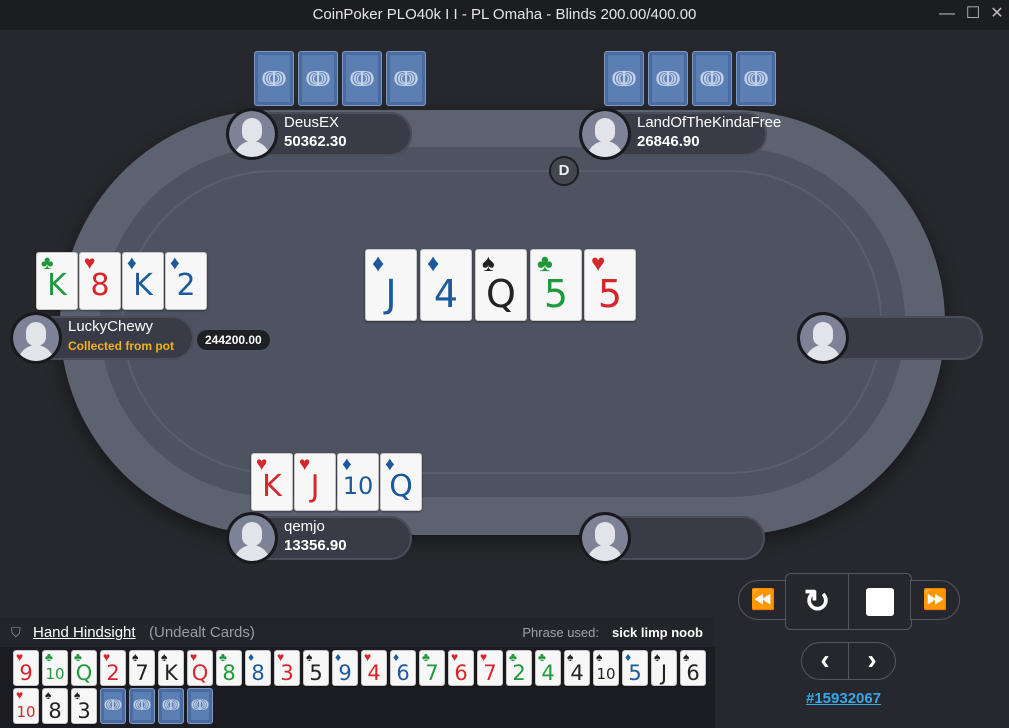 This screenshot has width=1009, height=728. What do you see at coordinates (680, 134) in the screenshot?
I see `seat-landofthekindafree: LandOfTheKindaFree 26846.90` at bounding box center [680, 134].